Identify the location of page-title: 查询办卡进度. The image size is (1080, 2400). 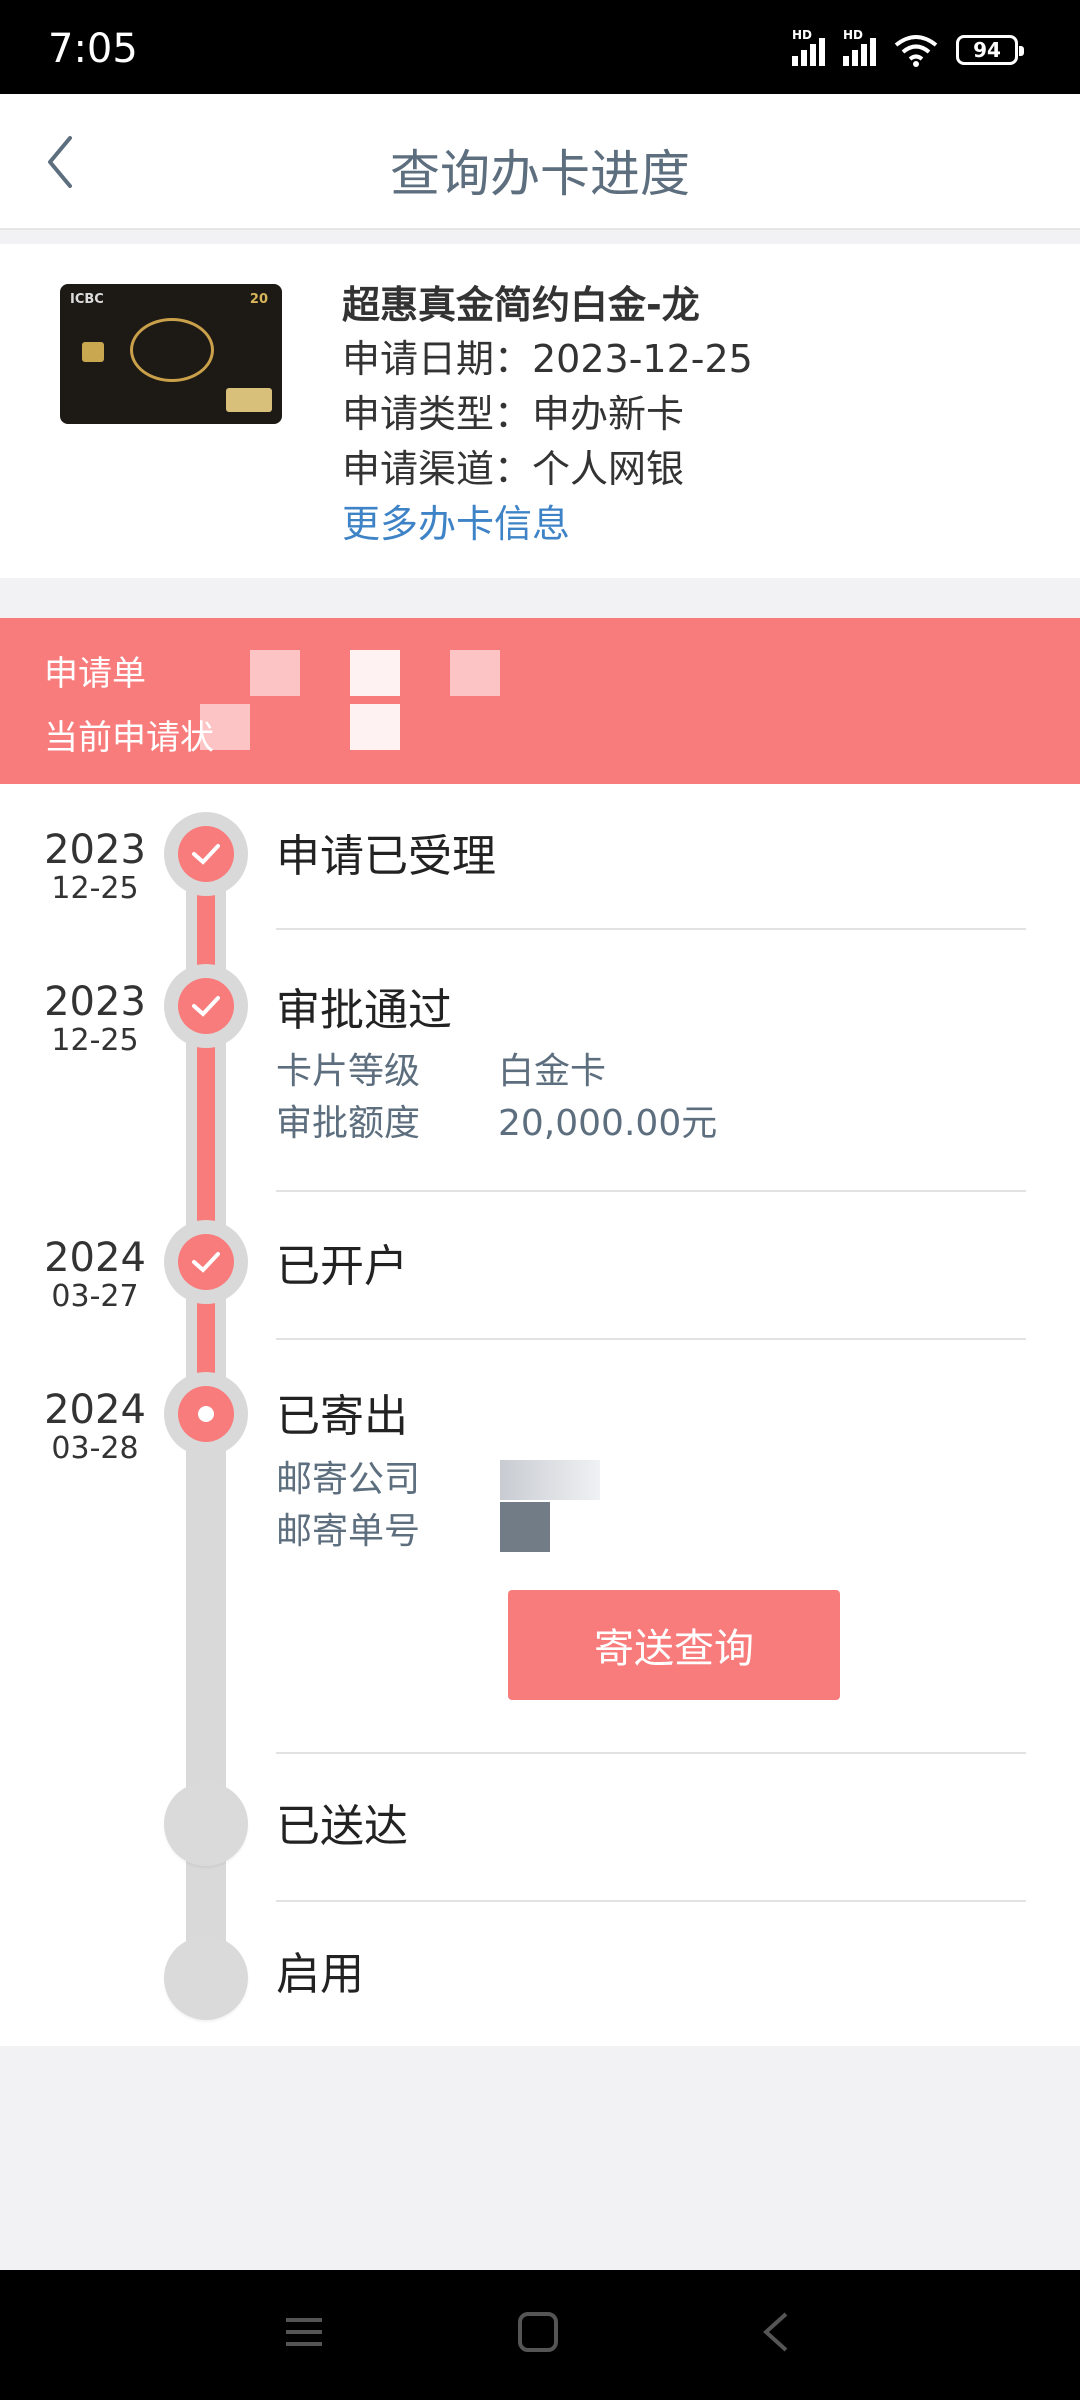
(540, 174).